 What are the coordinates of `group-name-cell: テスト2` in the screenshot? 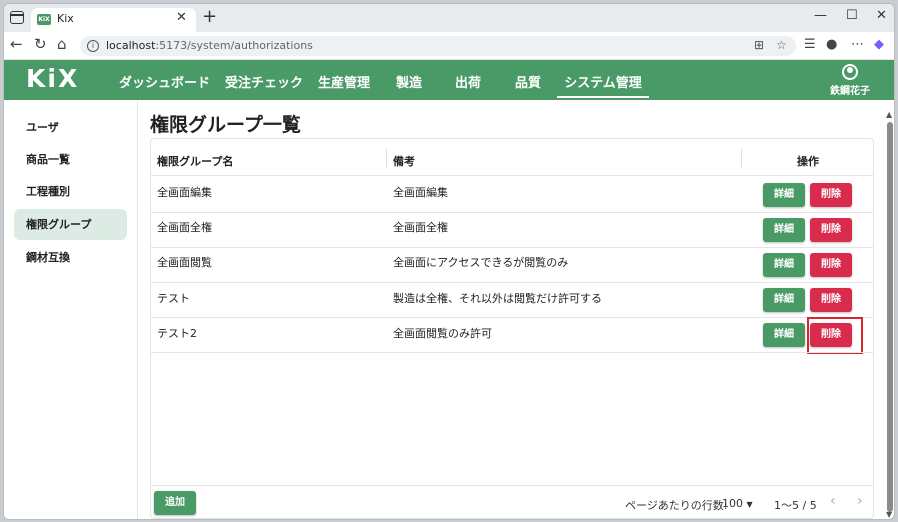 It's located at (177, 333).